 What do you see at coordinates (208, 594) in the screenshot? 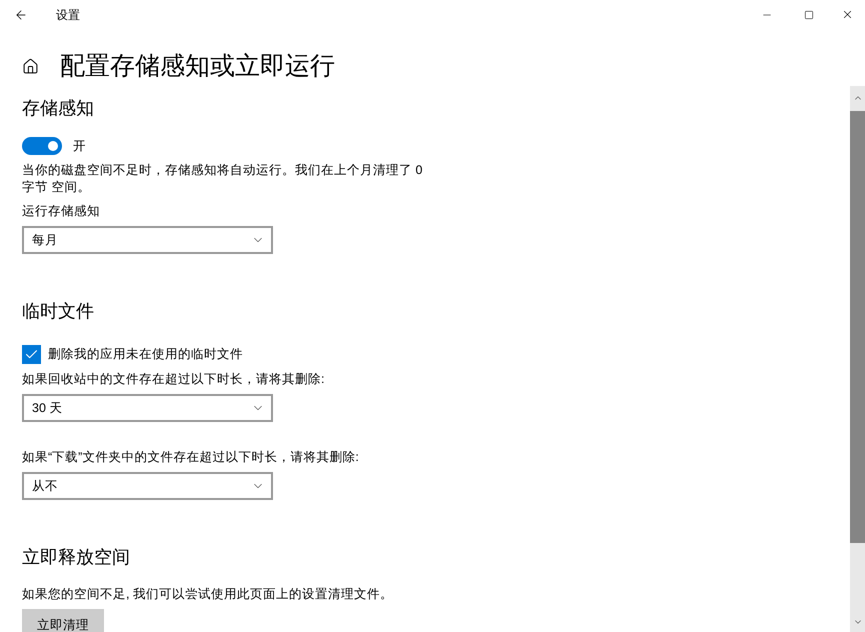
I see `description-text: 如果您的空间不足, 我们可以尝试使用此页面上的设置清理文件。` at bounding box center [208, 594].